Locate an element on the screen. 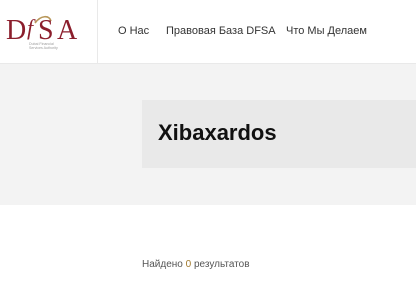 Image resolution: width=416 pixels, height=282 pixels. svg-text: A is located at coordinates (67, 30).